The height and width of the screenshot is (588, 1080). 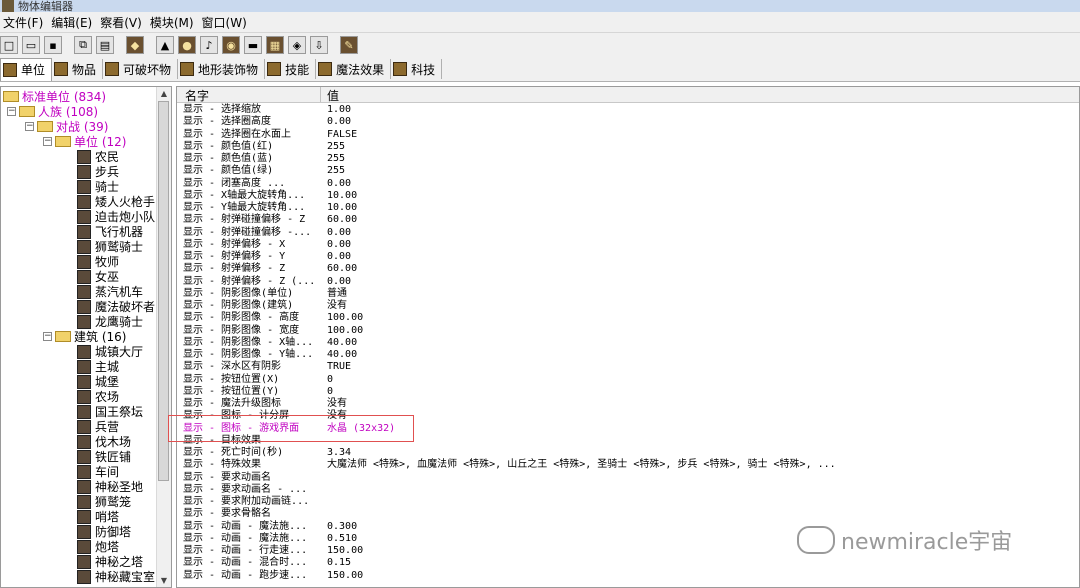 What do you see at coordinates (349, 45) in the screenshot?
I see `edit-icon: ✎` at bounding box center [349, 45].